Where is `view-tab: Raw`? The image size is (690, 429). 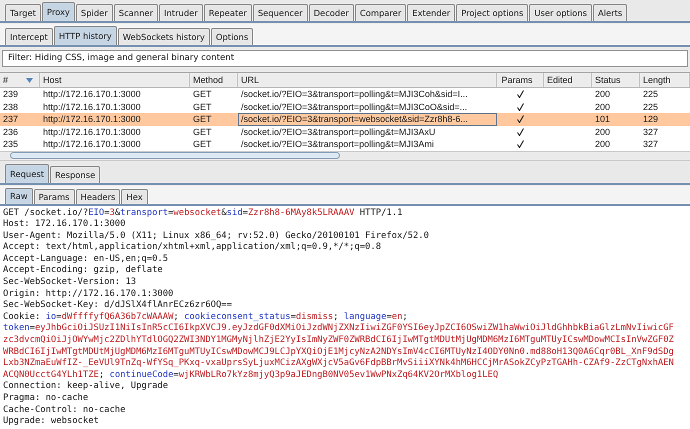 view-tab: Raw is located at coordinates (19, 196).